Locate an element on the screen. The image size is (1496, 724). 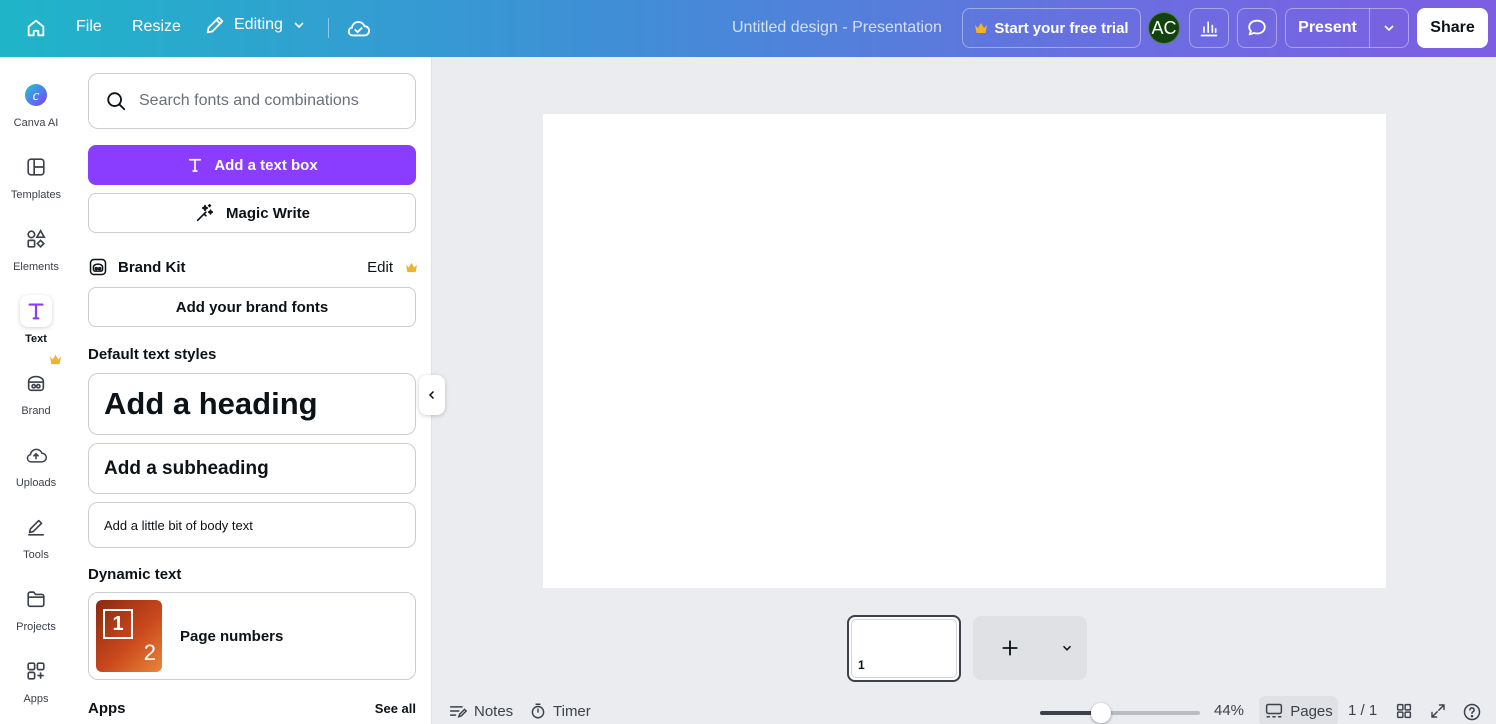
page-numbers-card: 1 2 Page numbers is located at coordinates (252, 636).